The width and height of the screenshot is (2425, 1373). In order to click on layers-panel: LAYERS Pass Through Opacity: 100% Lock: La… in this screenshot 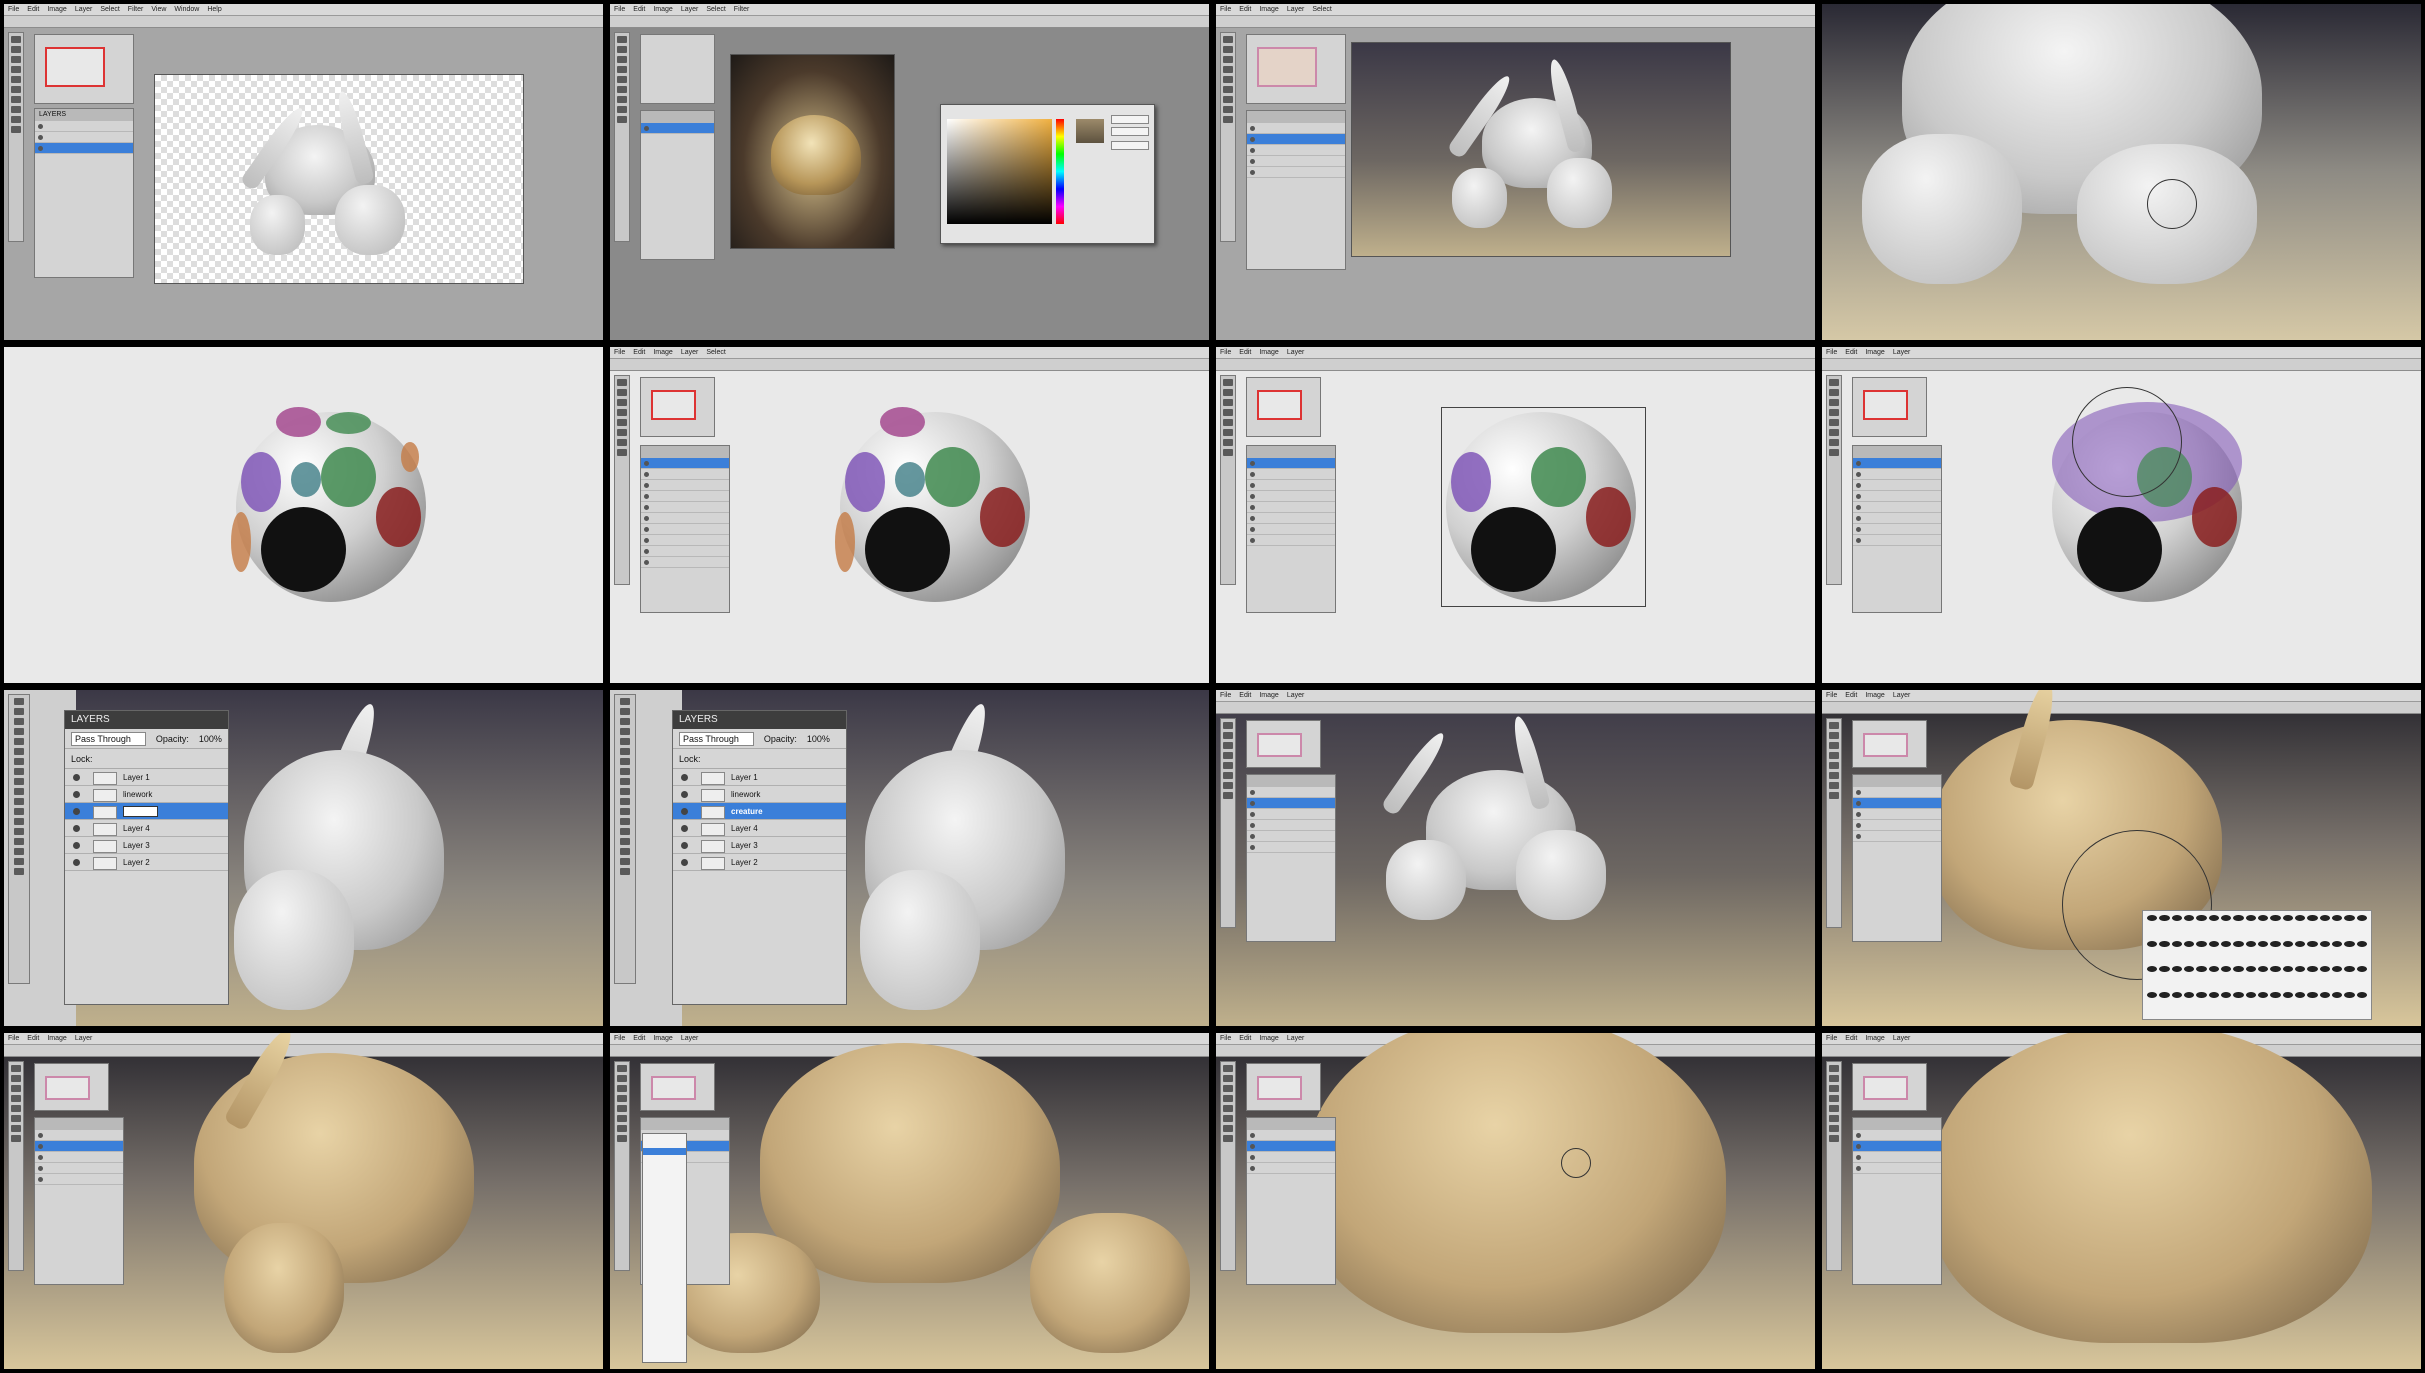, I will do `click(146, 857)`.